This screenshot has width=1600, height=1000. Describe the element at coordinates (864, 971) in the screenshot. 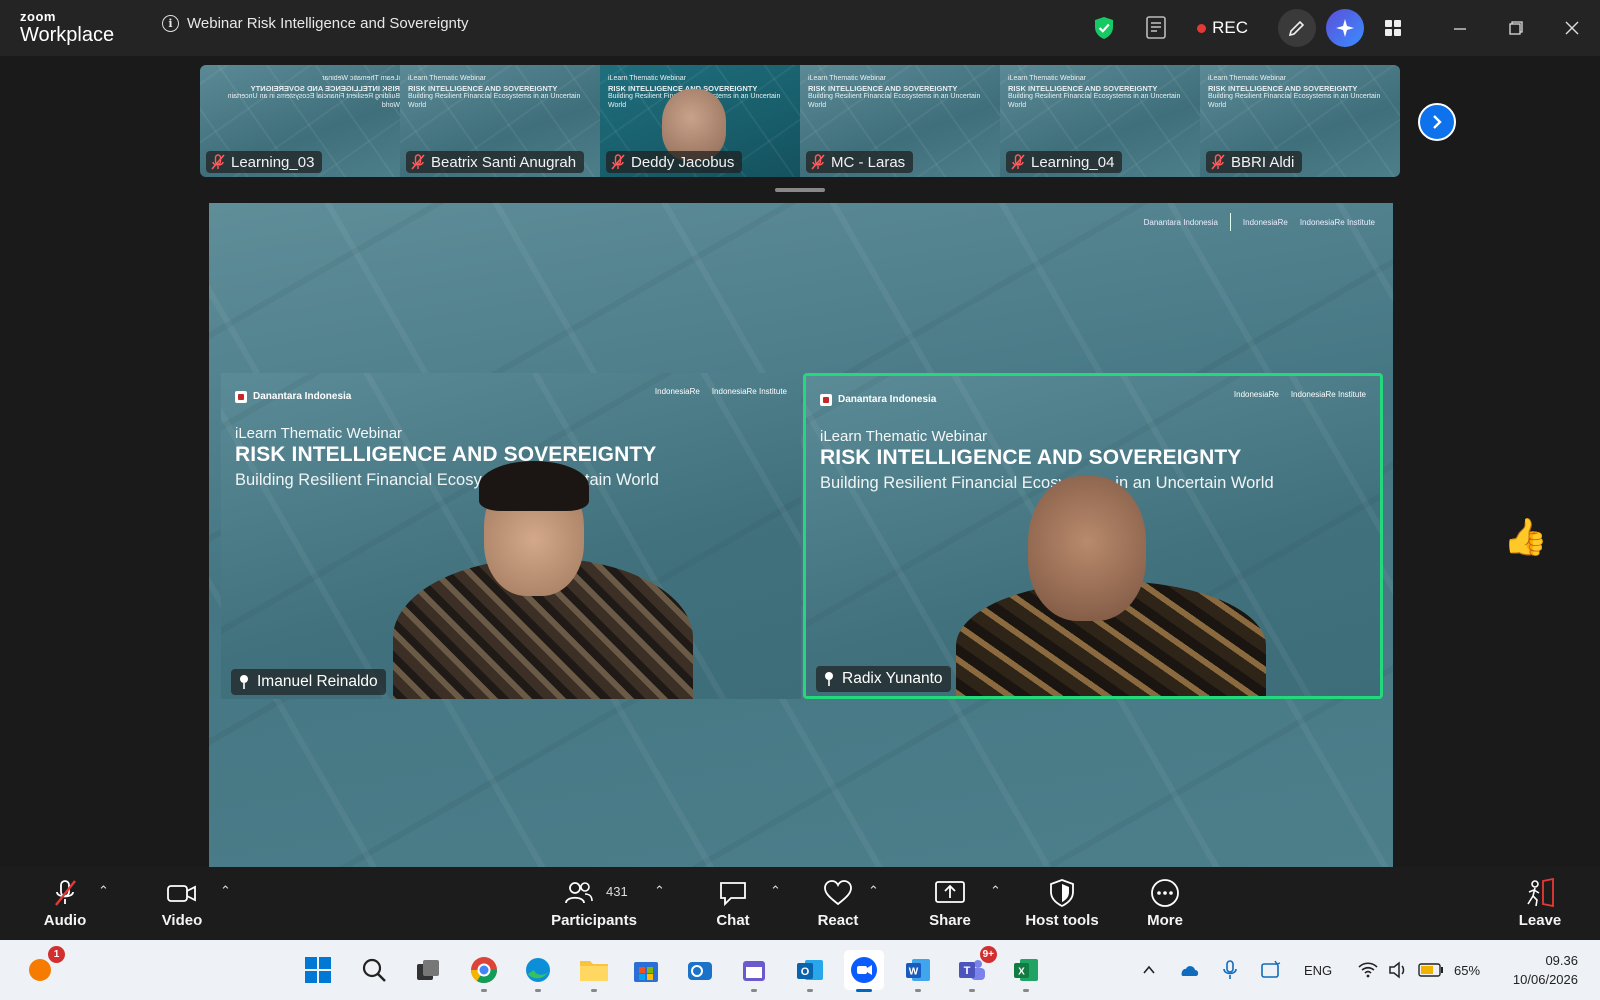

I see `zoom-app` at that location.